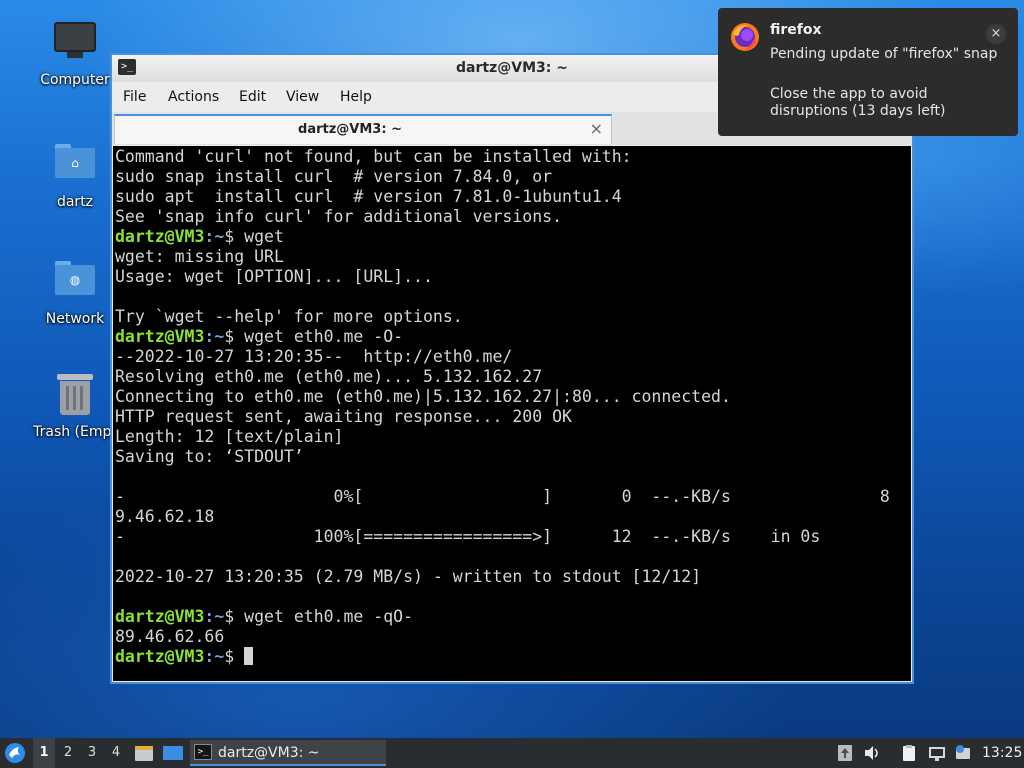  What do you see at coordinates (502, 657) in the screenshot?
I see `prompt-line: dartz@VM3:~$` at bounding box center [502, 657].